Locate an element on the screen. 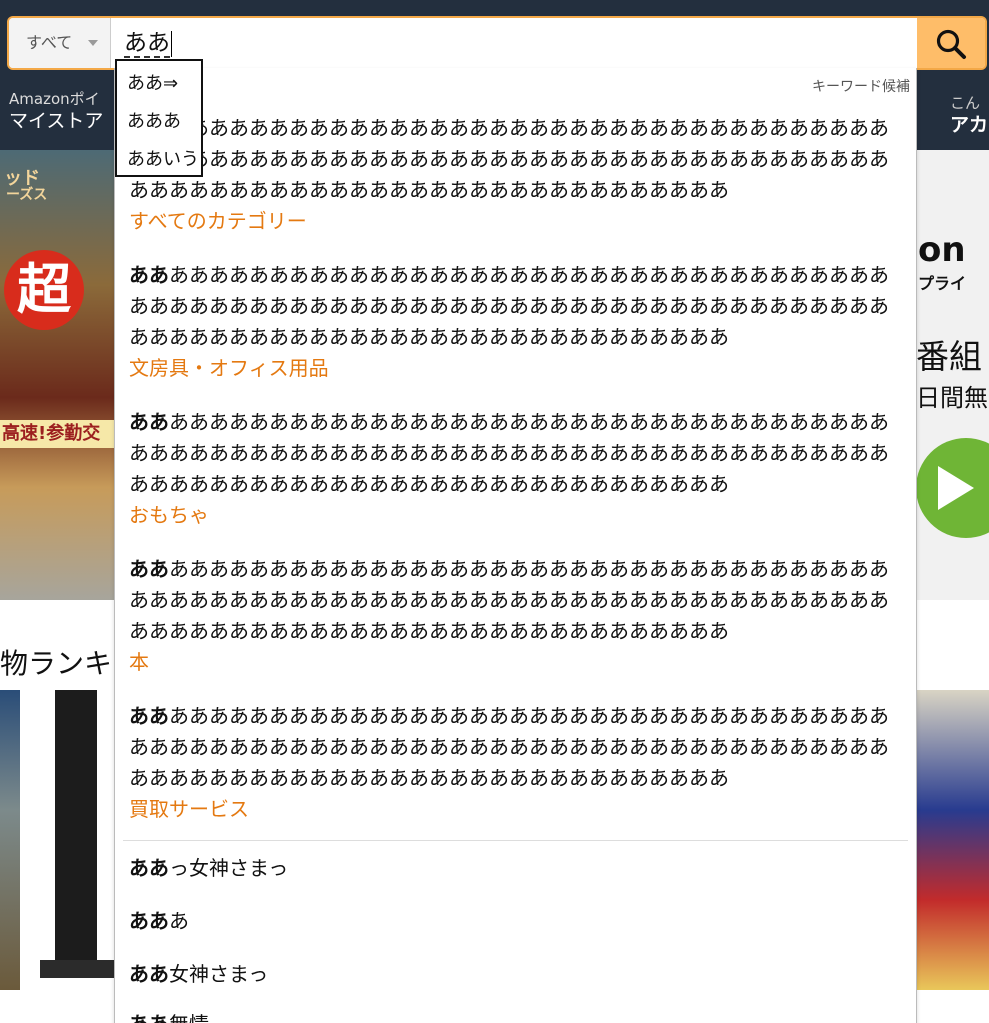 The height and width of the screenshot is (1023, 989). play-icon is located at coordinates (952, 488).